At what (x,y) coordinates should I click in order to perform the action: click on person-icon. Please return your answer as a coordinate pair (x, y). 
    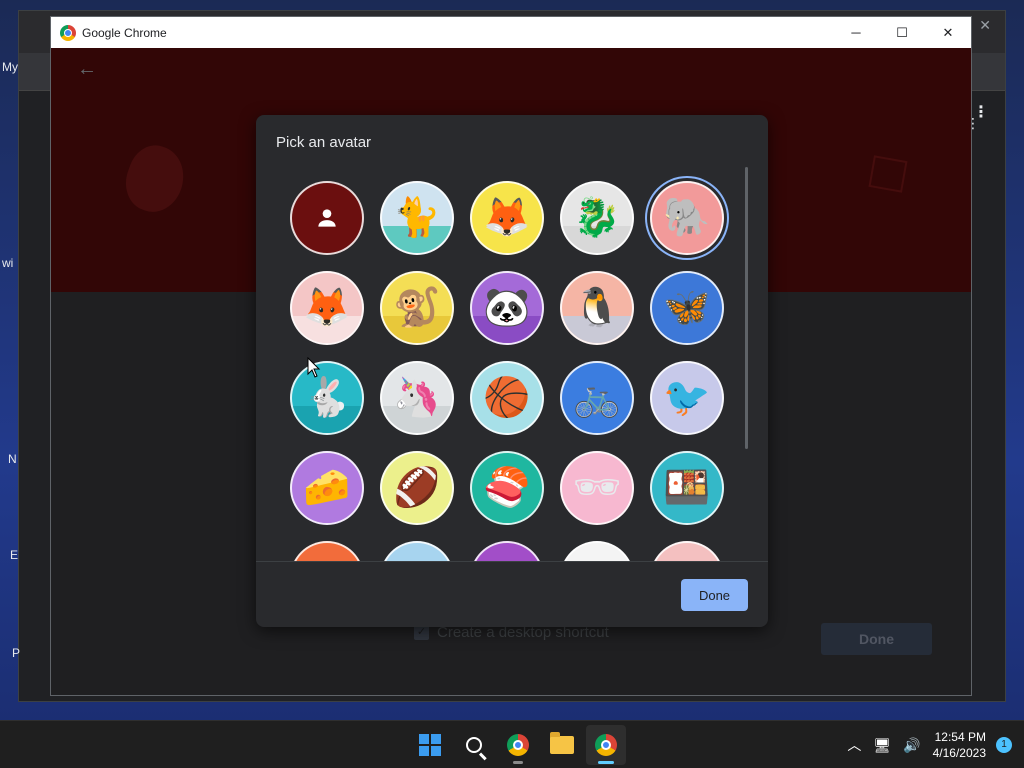
    Looking at the image, I should click on (327, 218).